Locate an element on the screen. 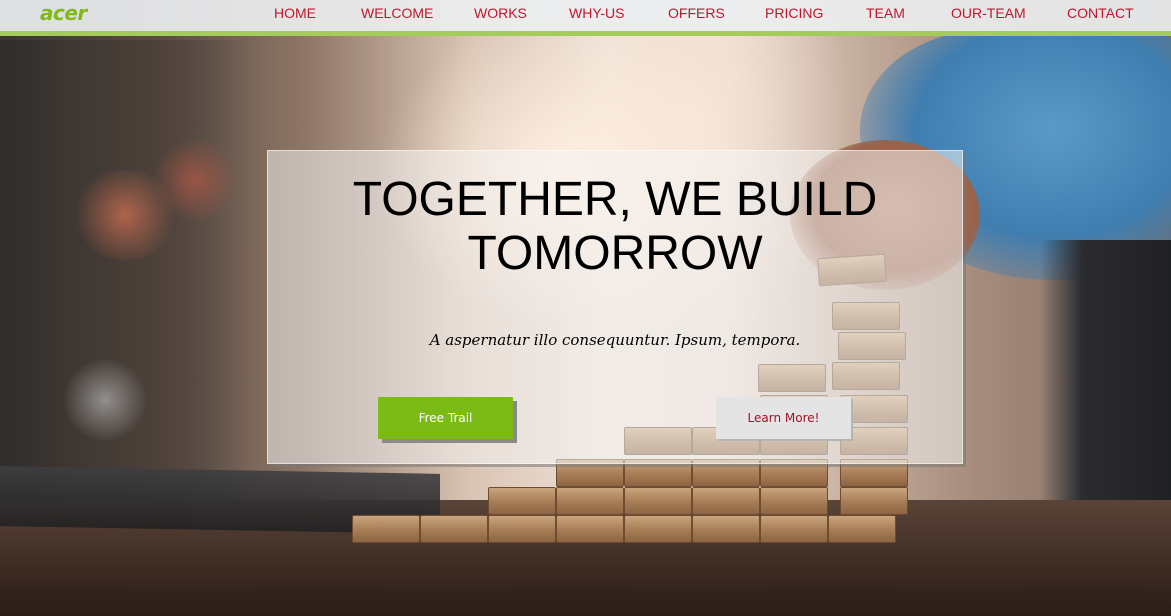 The height and width of the screenshot is (616, 1171). hero-title: TOGETHER, WE BUILD TOMORROW is located at coordinates (615, 227).